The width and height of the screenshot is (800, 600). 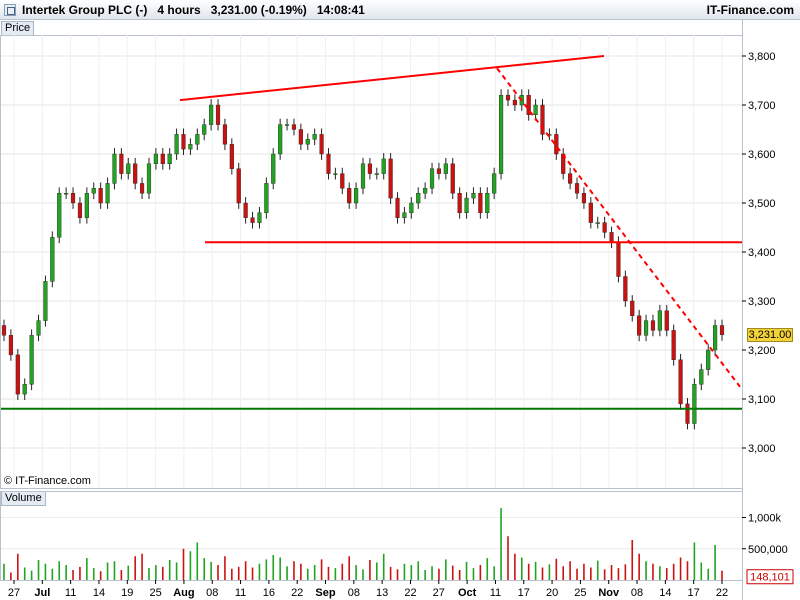 What do you see at coordinates (762, 302) in the screenshot?
I see `price-tick-label: 3,300` at bounding box center [762, 302].